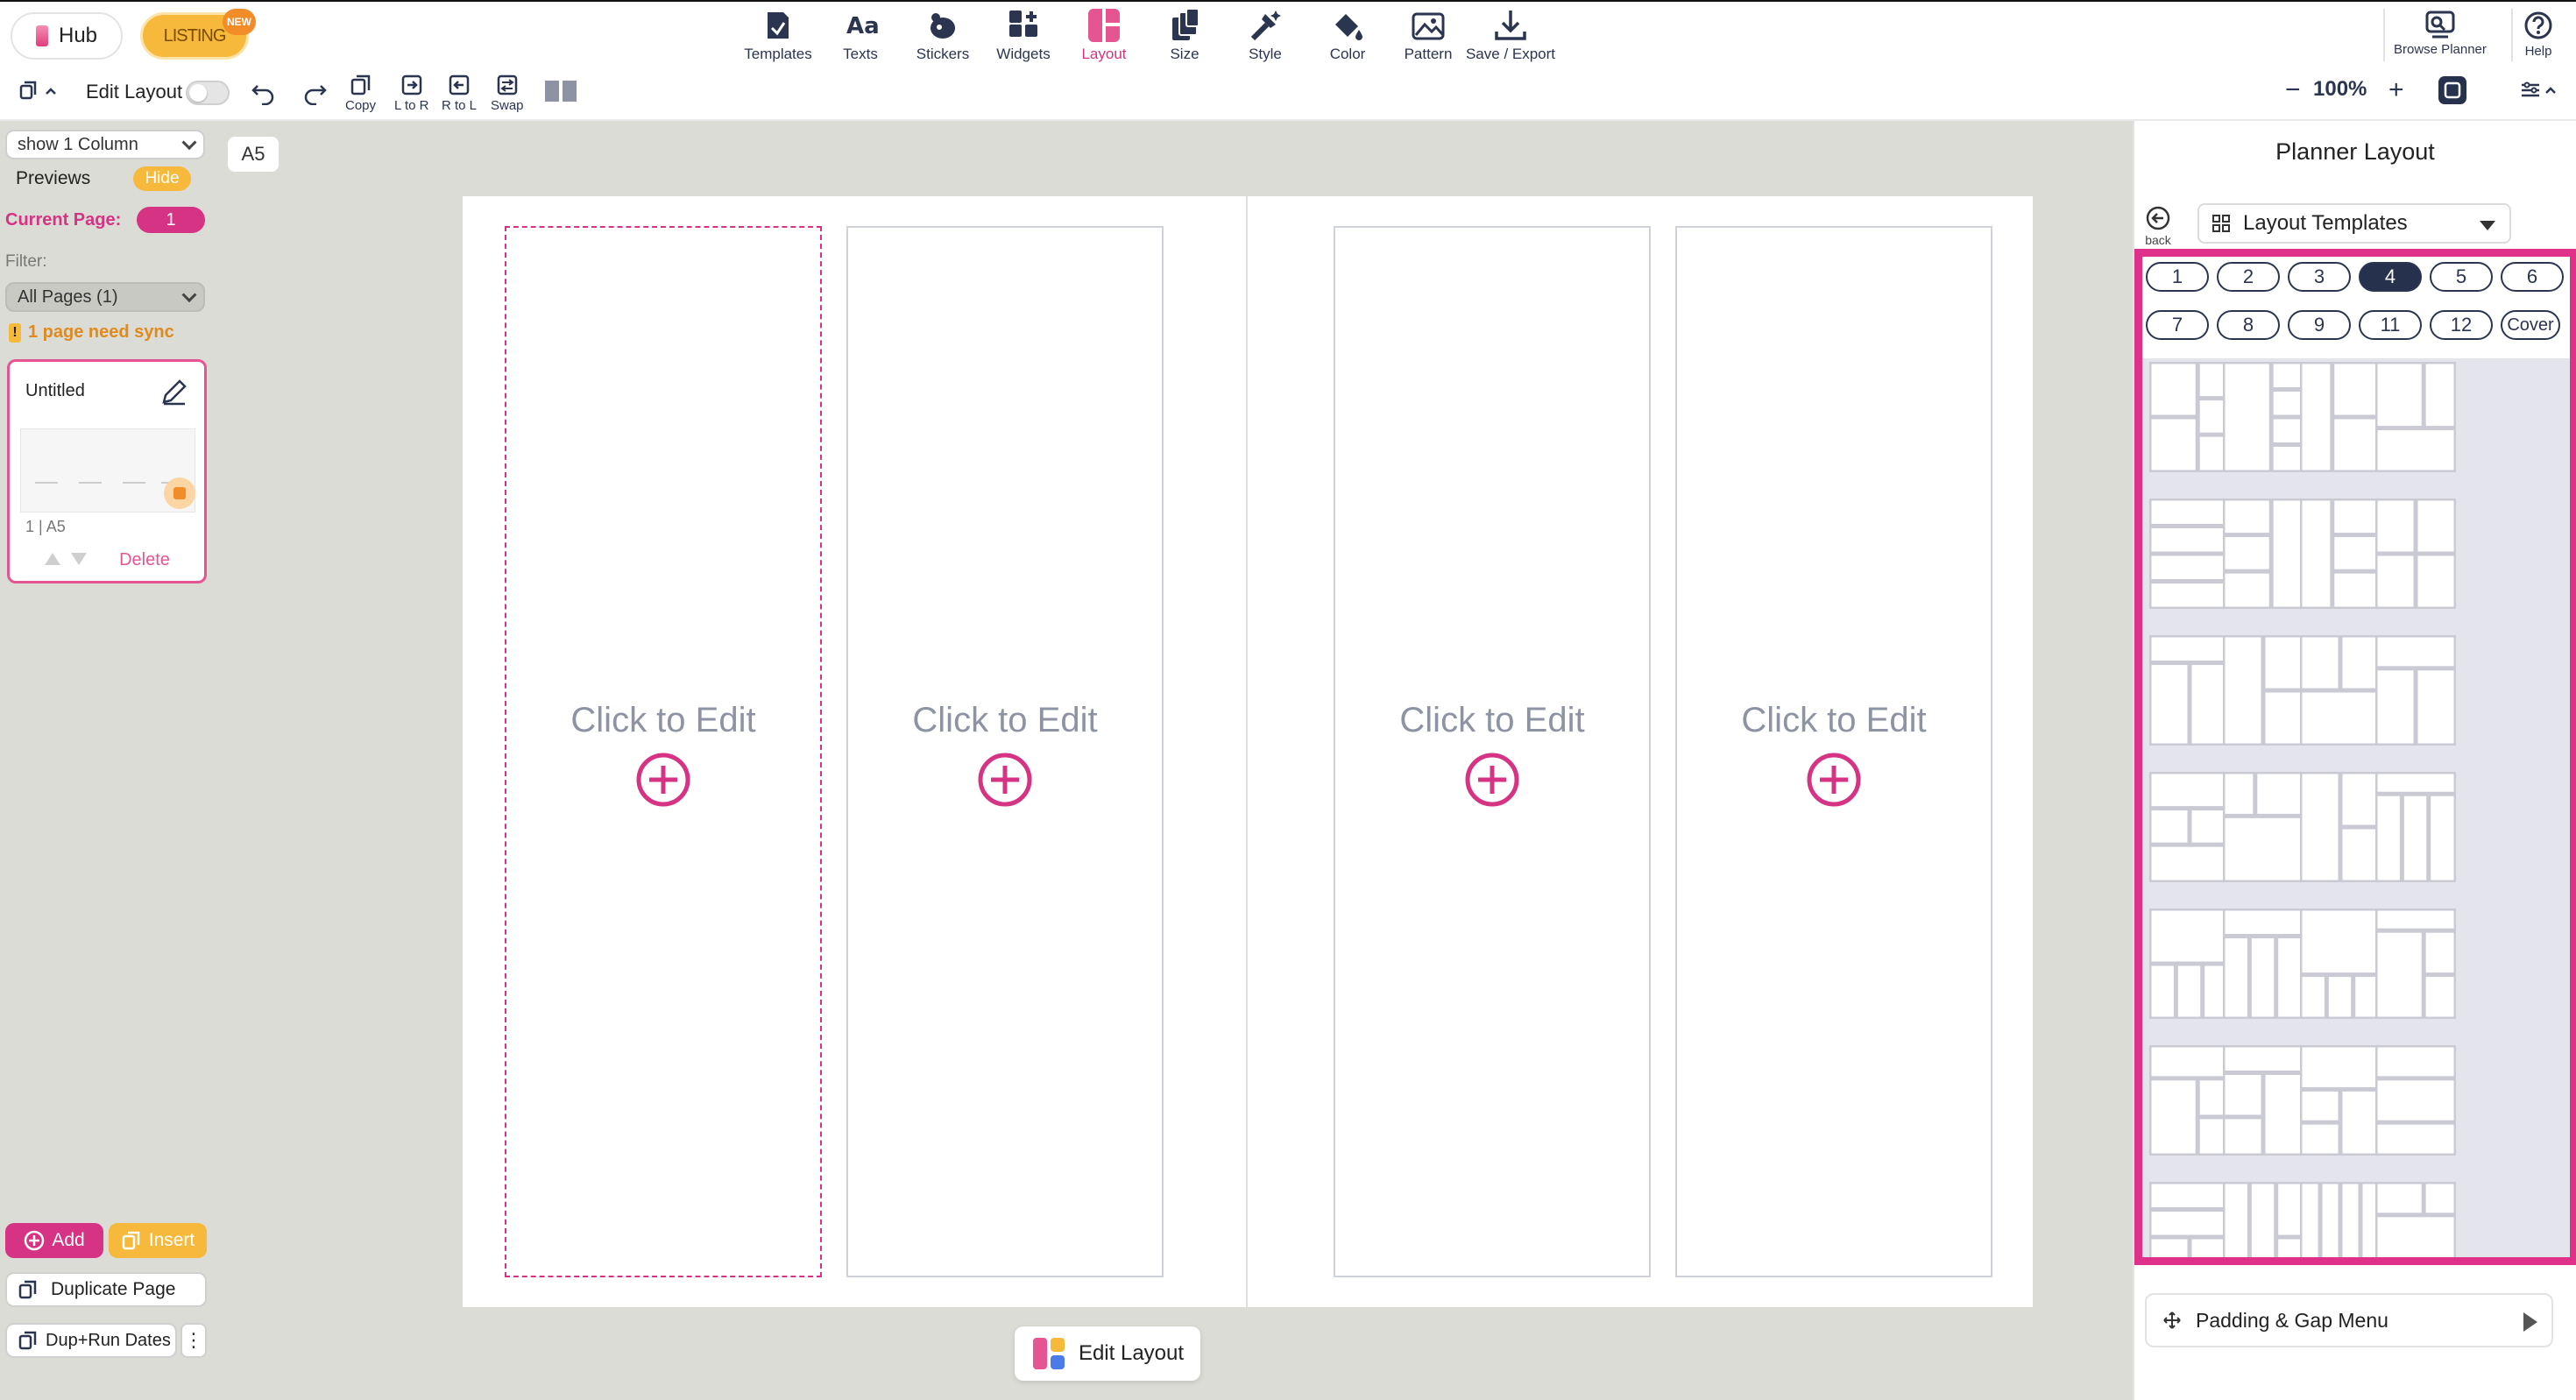 This screenshot has width=2576, height=1400. What do you see at coordinates (208, 93) in the screenshot?
I see `edit-layout-toggle` at bounding box center [208, 93].